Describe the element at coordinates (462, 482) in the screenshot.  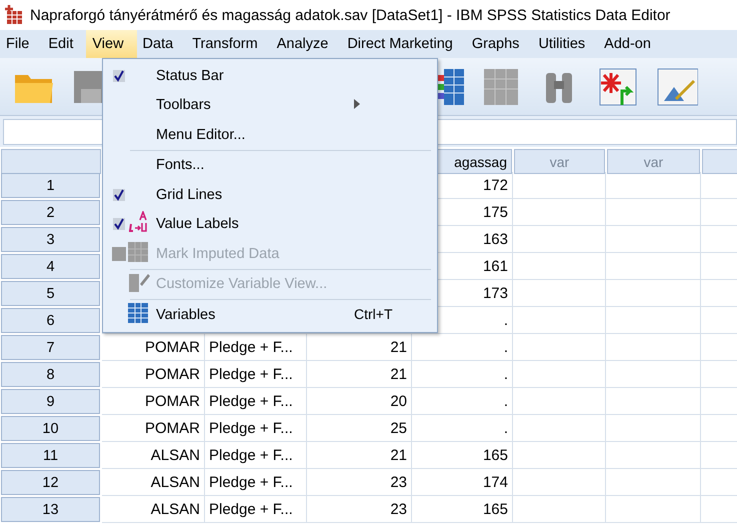
I see `table-cell: 174` at that location.